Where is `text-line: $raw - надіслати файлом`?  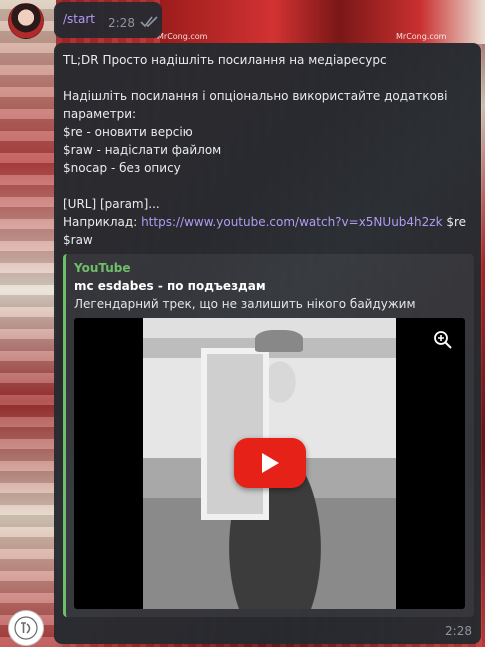 text-line: $raw - надіслати файлом is located at coordinates (142, 150).